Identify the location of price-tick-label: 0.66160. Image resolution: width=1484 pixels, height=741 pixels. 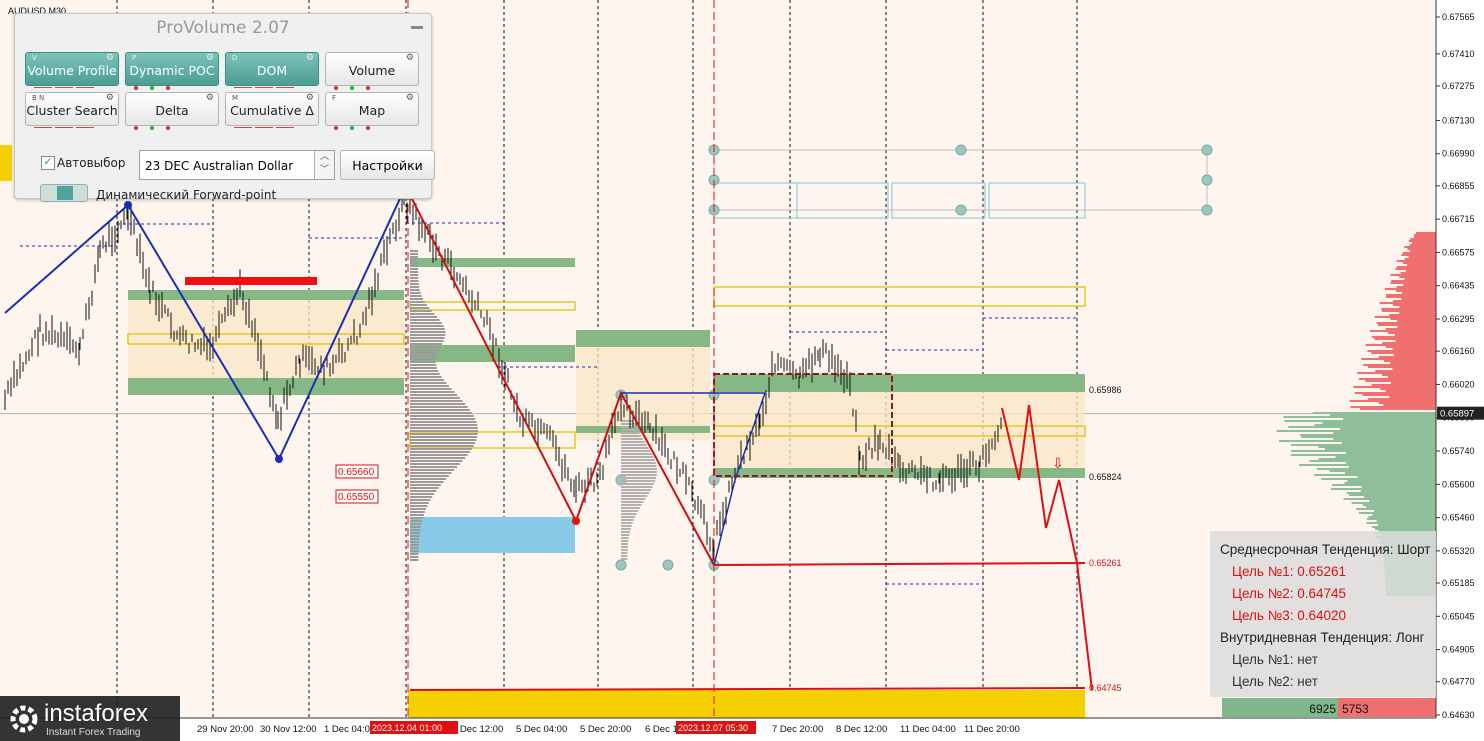
(1458, 351).